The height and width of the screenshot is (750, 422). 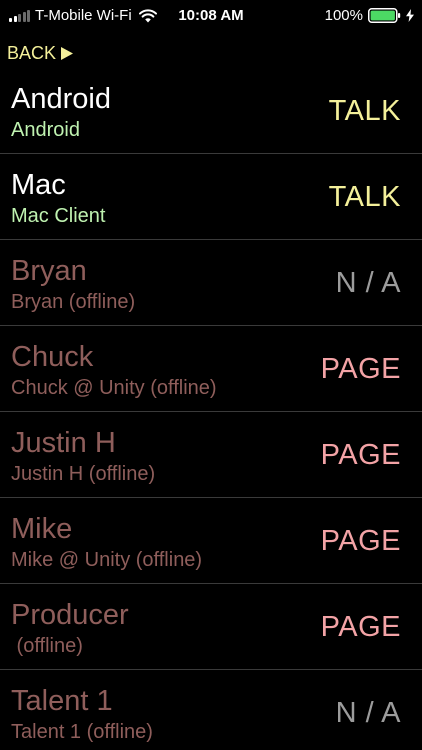 What do you see at coordinates (45, 130) in the screenshot?
I see `contact-subtitle: Android` at bounding box center [45, 130].